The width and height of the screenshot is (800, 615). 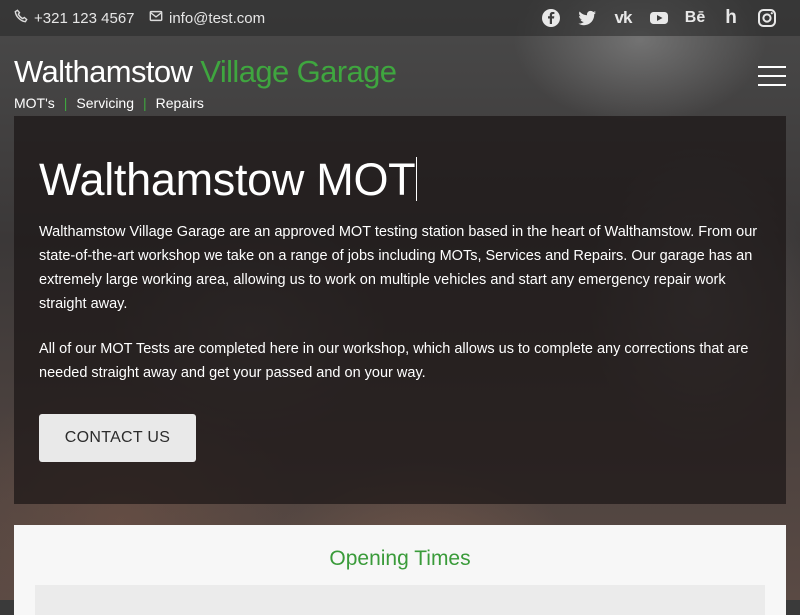 I want to click on page-title: Walthamstow MOT, so click(x=228, y=179).